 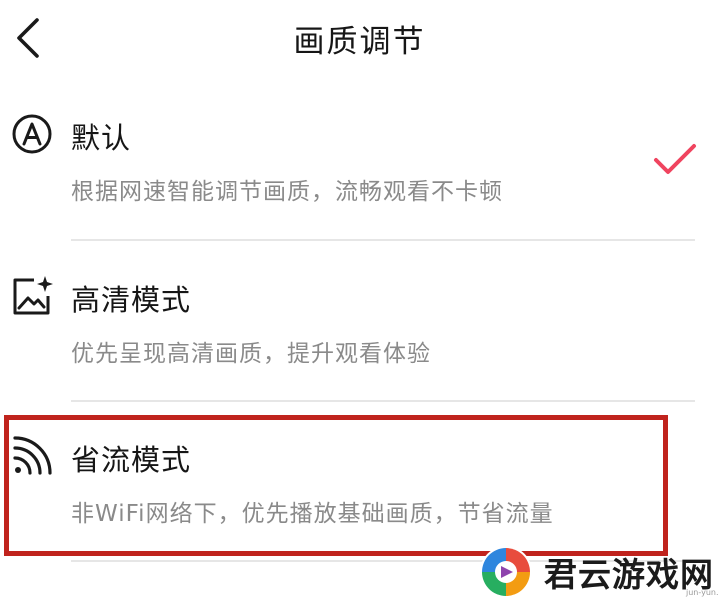 I want to click on option-title: 默认, so click(x=101, y=138).